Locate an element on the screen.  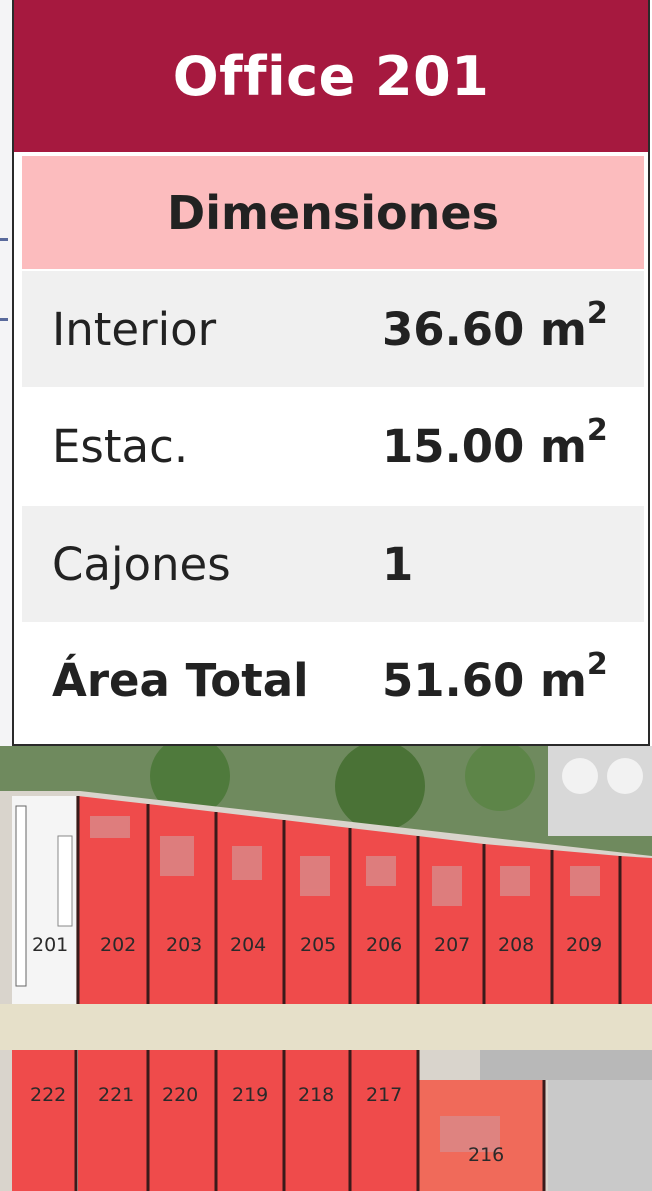
row-value: 15.00 m2 is located at coordinates (495, 443).